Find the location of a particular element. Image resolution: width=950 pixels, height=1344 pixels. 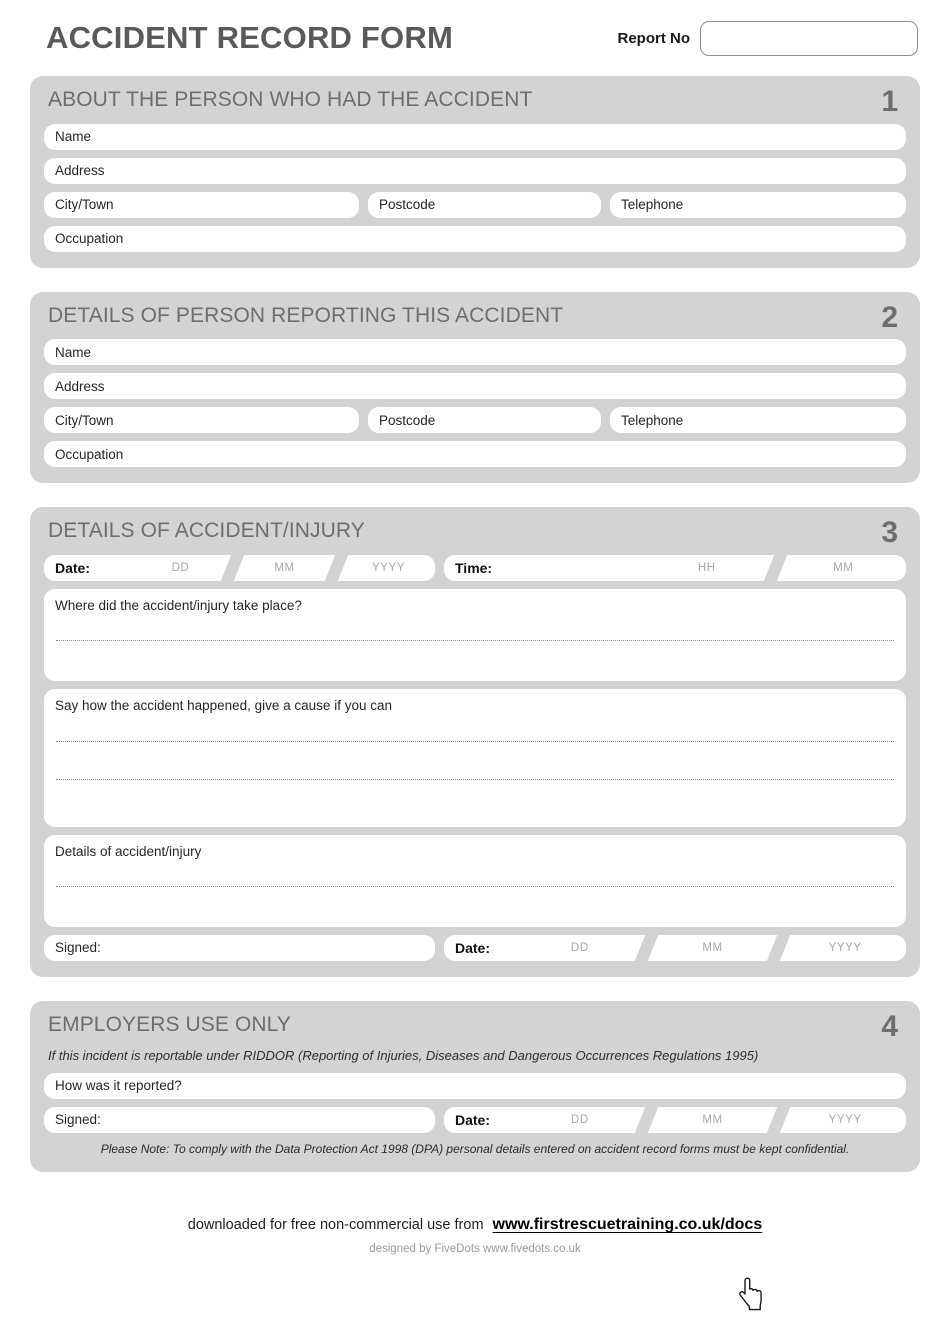

section-3-number: 3 is located at coordinates (889, 533).